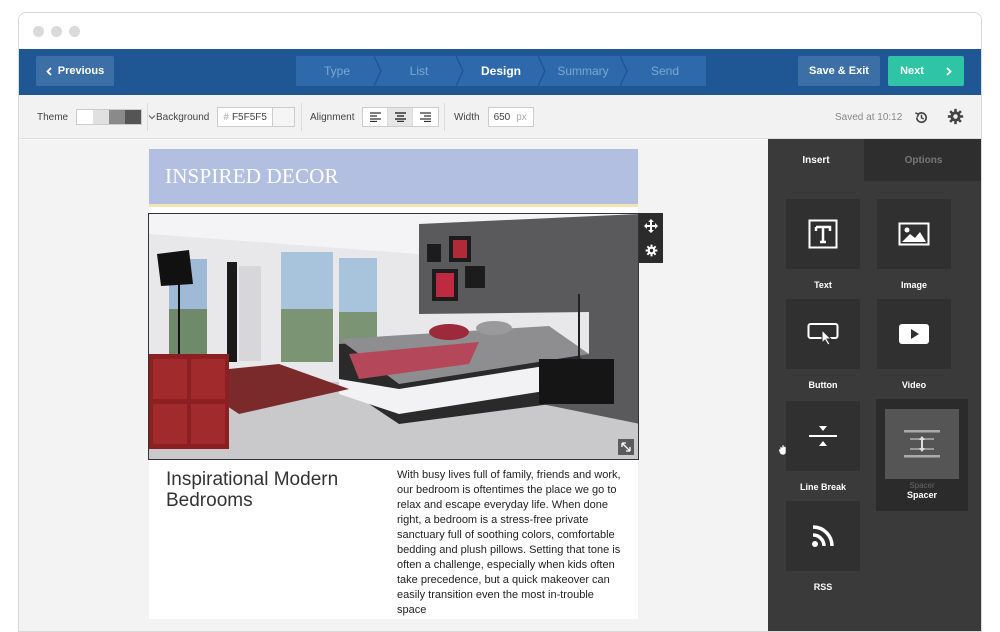 This screenshot has width=1000, height=632. I want to click on step-summary: Summary, so click(585, 71).